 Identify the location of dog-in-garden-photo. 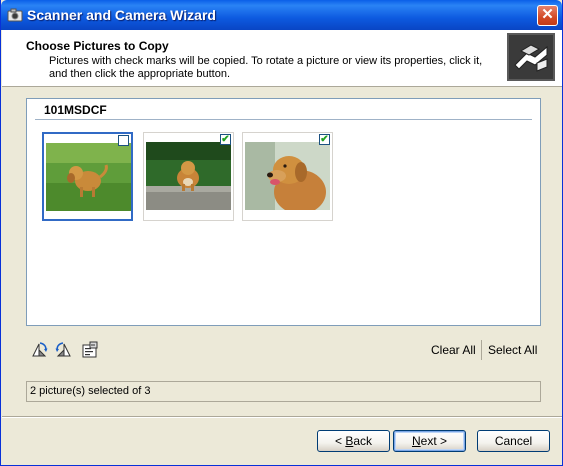
(188, 176).